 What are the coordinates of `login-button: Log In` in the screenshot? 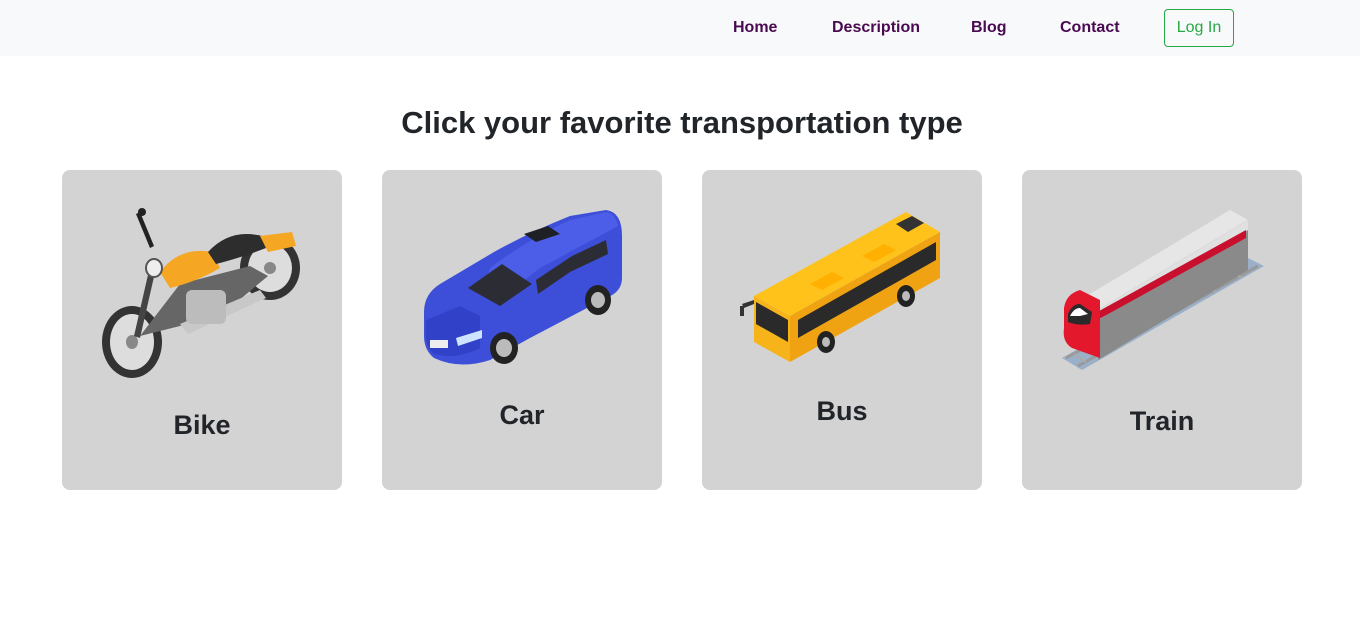 It's located at (1199, 28).